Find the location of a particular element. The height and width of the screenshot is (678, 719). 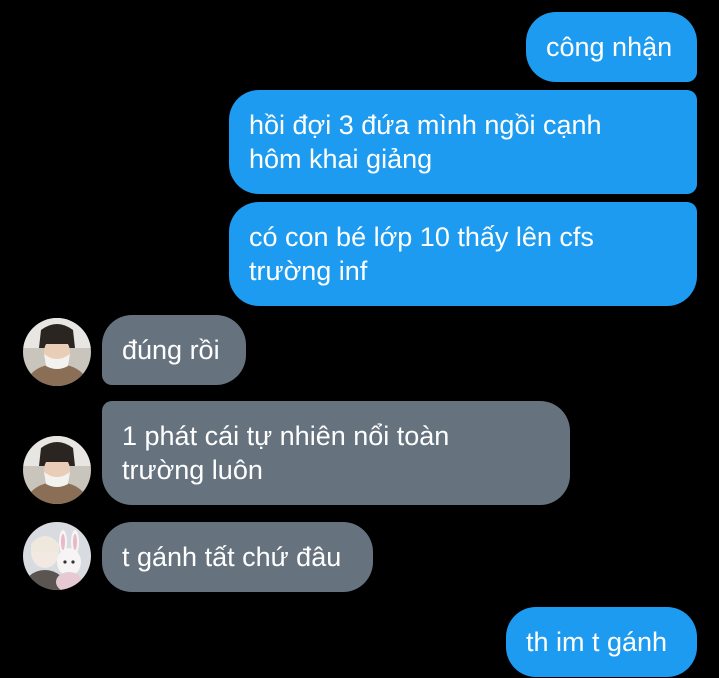

message-text: 1 phát cái tự nhiên nổi toàn trường luôn is located at coordinates (286, 453).